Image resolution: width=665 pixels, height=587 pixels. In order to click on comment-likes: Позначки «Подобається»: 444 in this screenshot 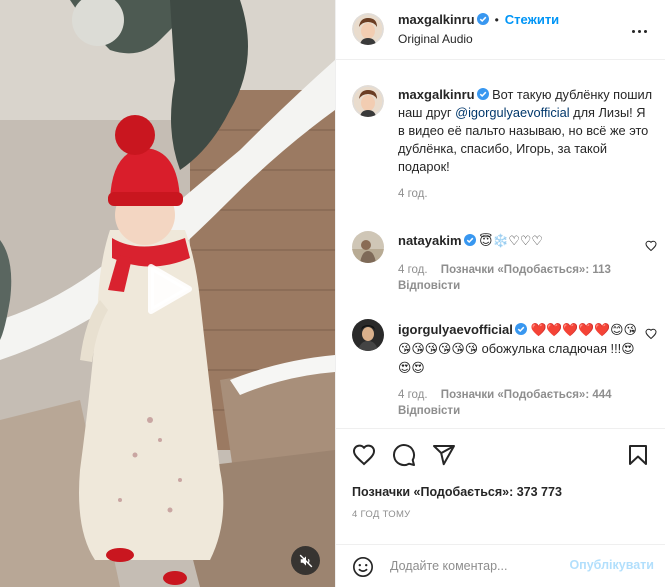, I will do `click(526, 395)`.